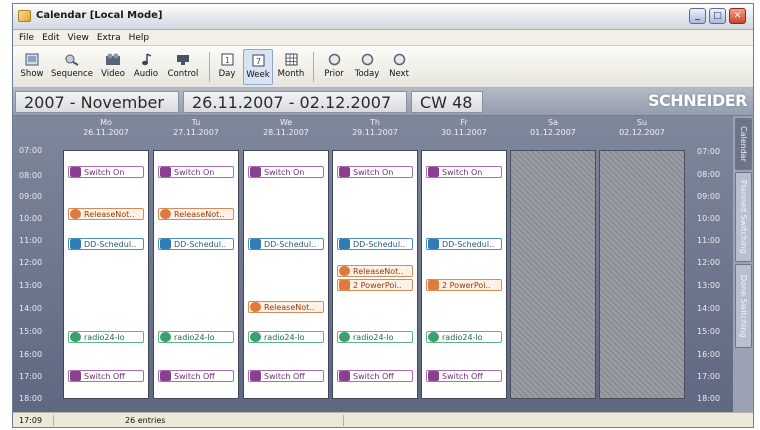 The width and height of the screenshot is (760, 430). Describe the element at coordinates (399, 74) in the screenshot. I see `next-label: Next` at that location.